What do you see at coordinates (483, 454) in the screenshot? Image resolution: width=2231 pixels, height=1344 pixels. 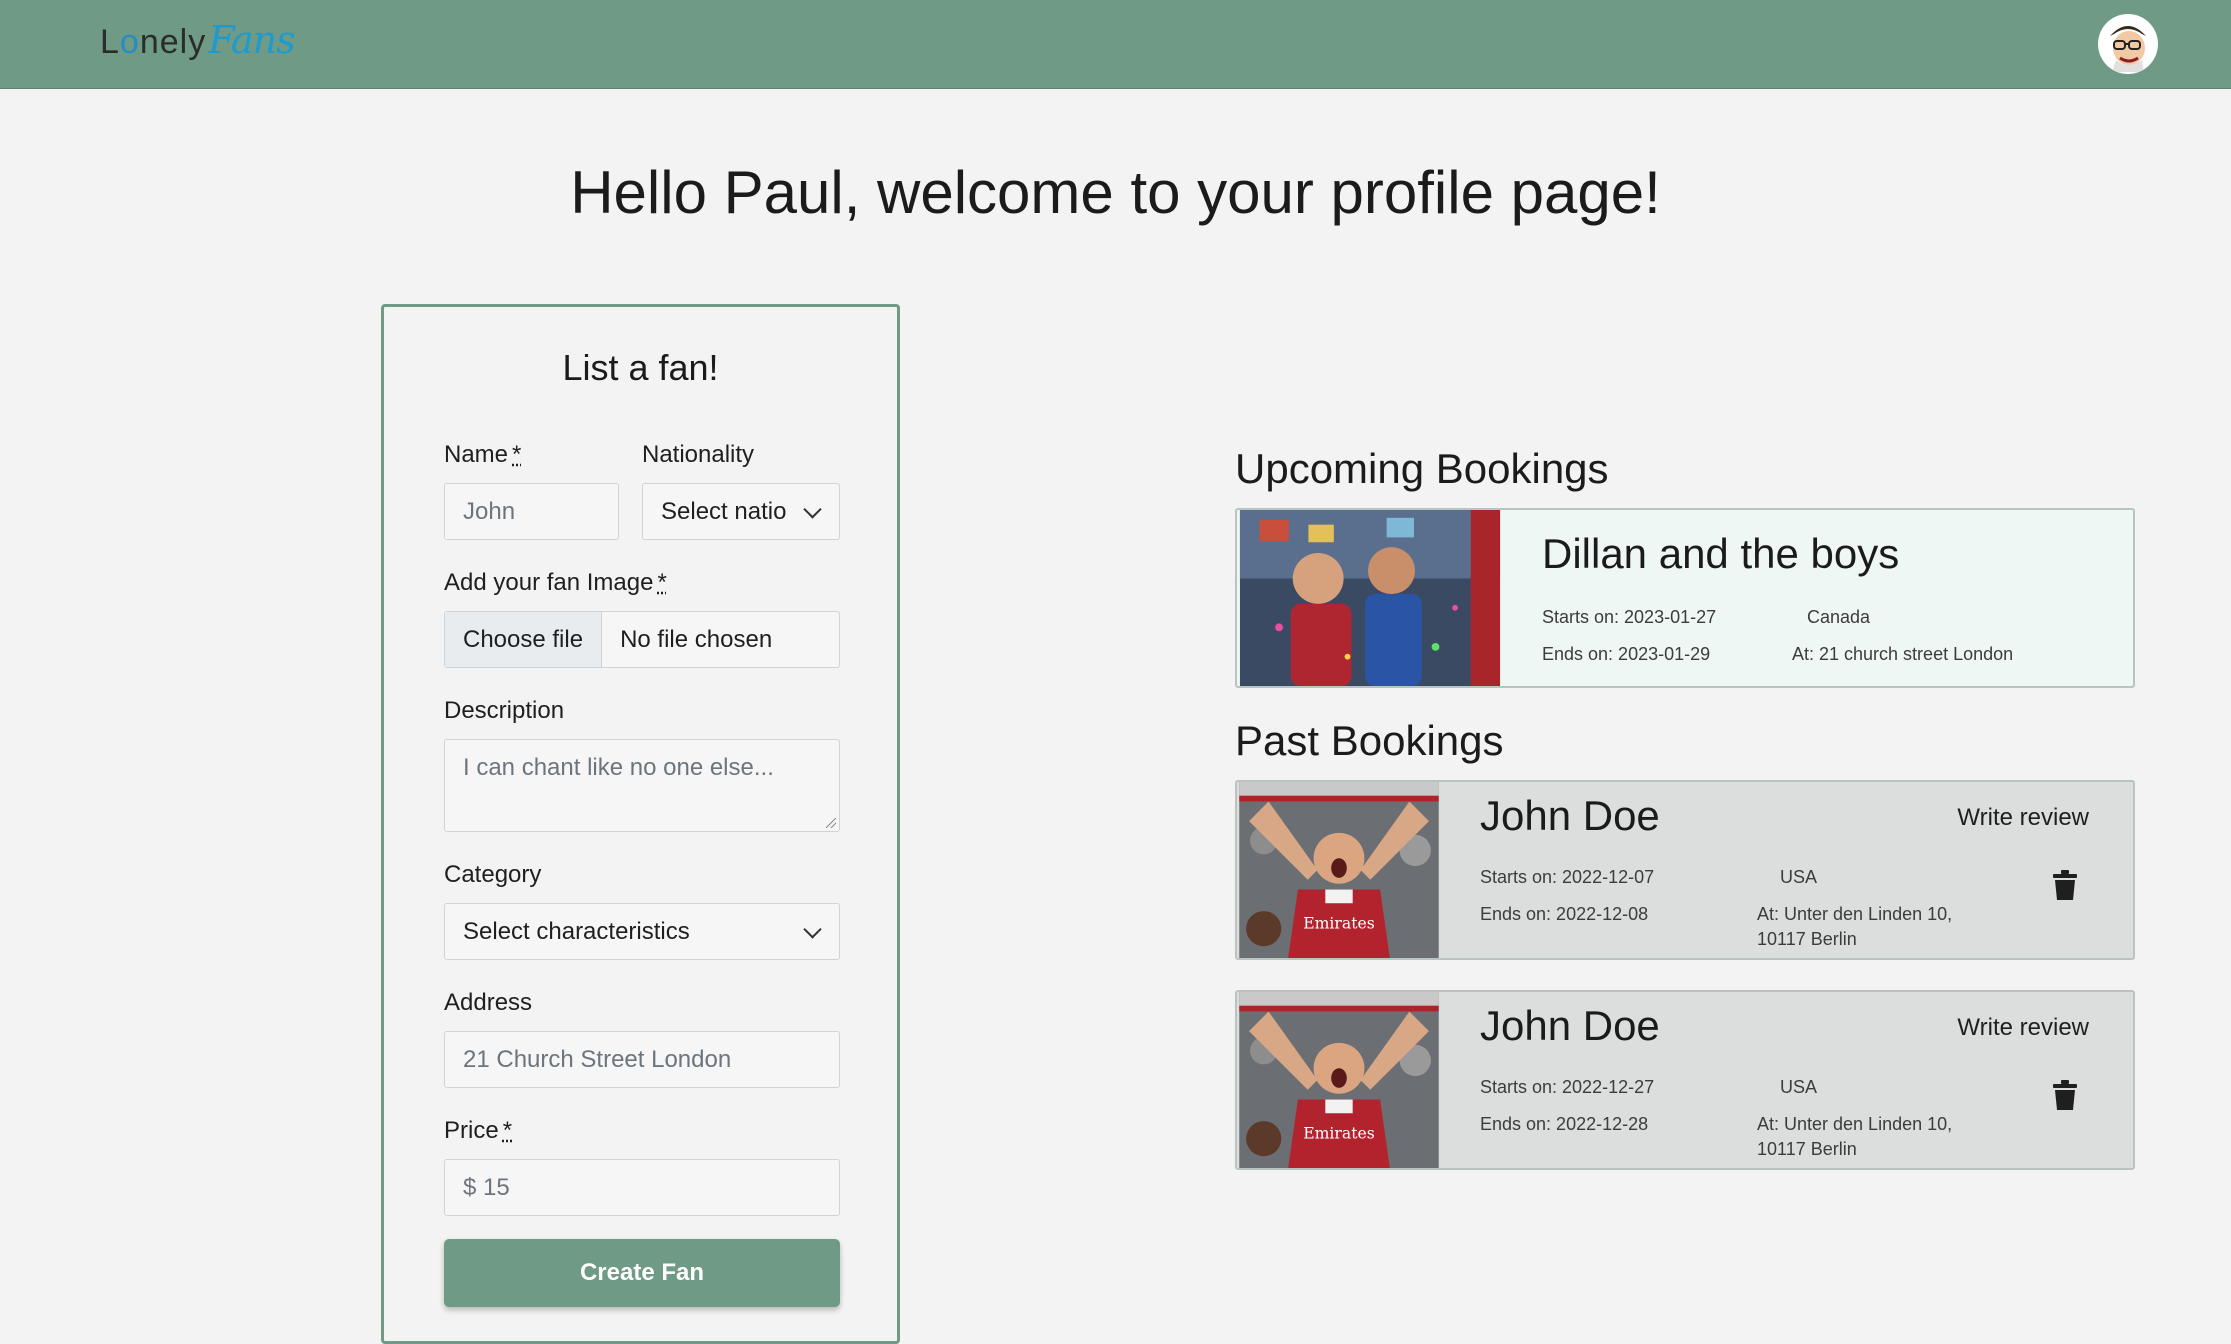 I see `name-label: Name *` at bounding box center [483, 454].